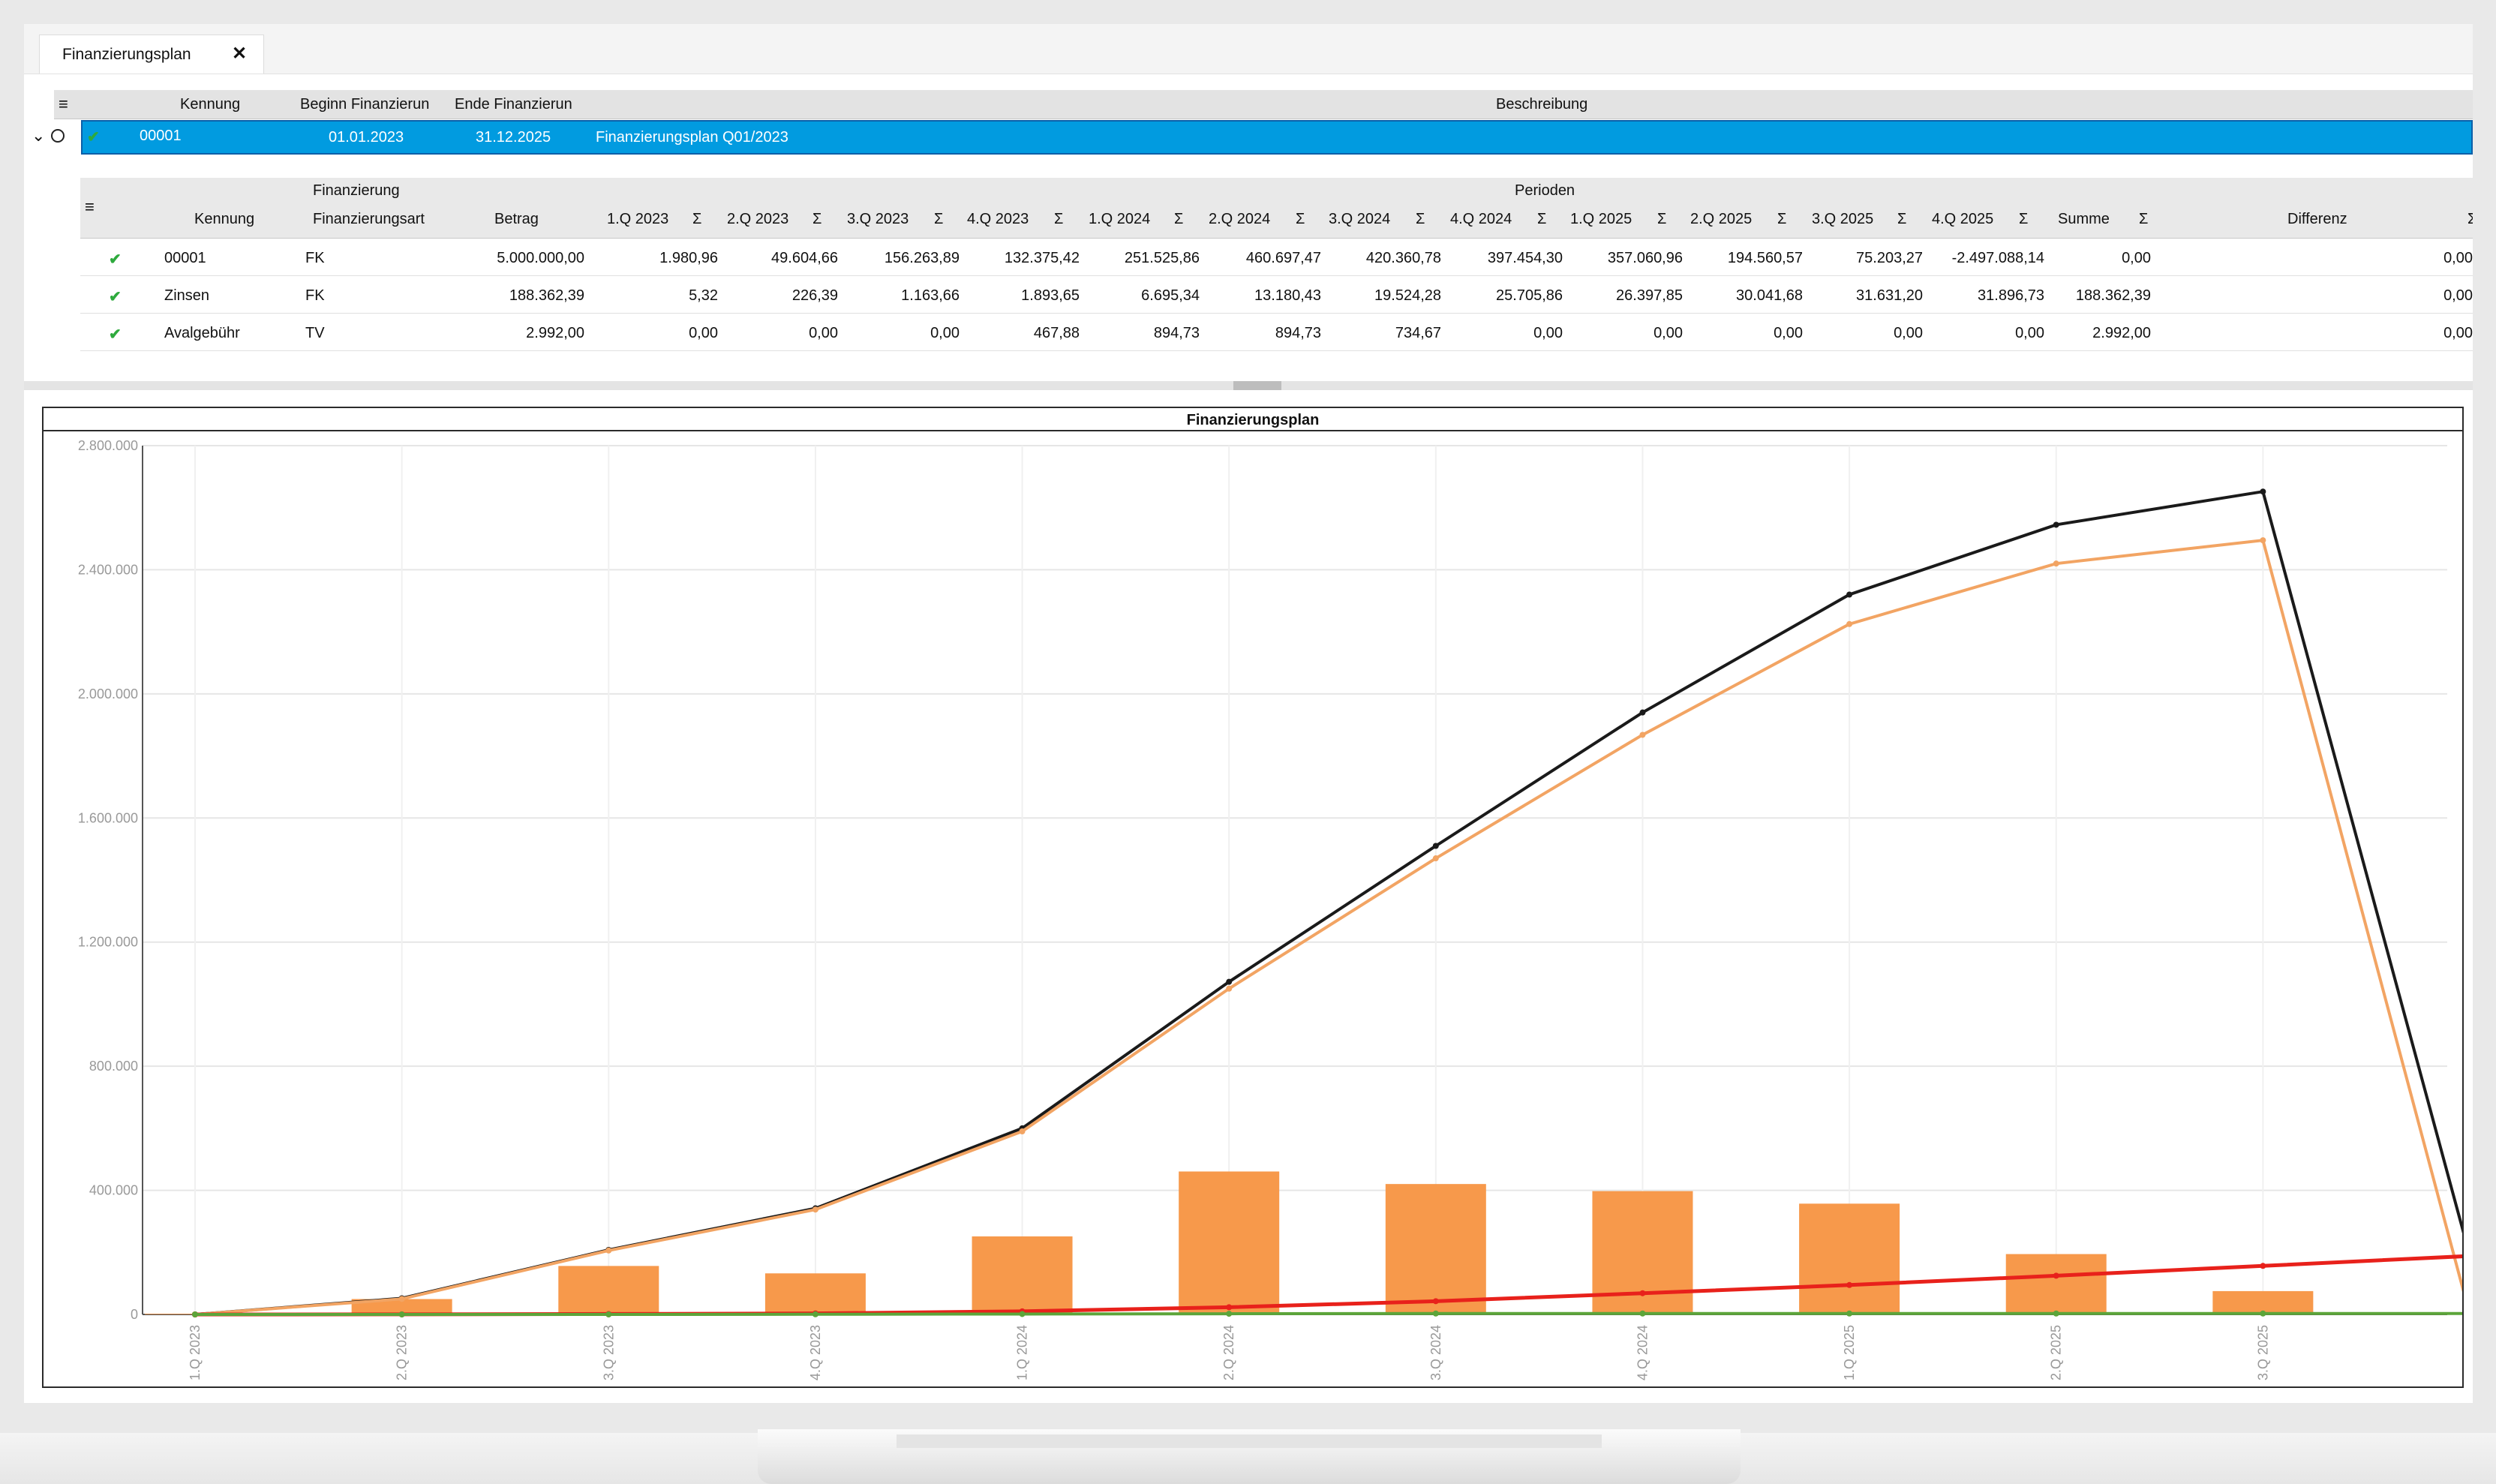 The image size is (2496, 1484). I want to click on row-value-q6: 13.180,43, so click(1287, 295).